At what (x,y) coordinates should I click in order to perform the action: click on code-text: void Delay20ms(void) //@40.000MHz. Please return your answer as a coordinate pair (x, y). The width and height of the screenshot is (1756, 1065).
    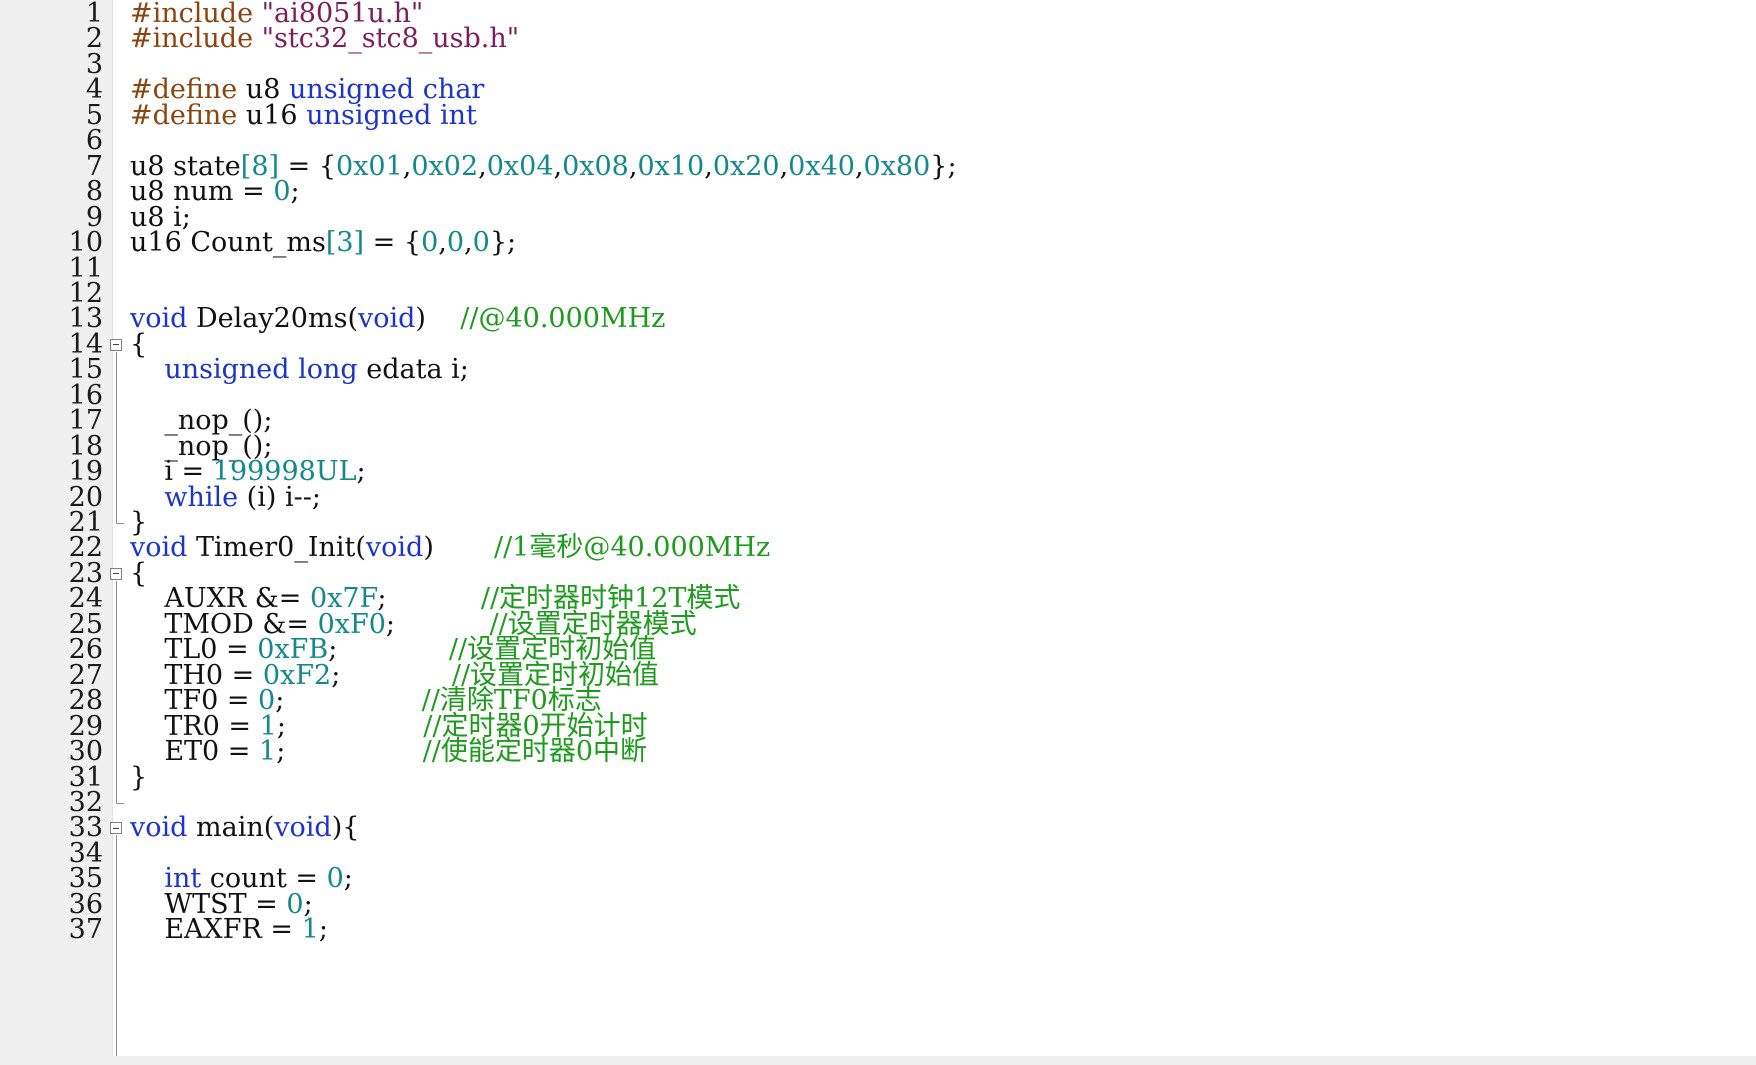
    Looking at the image, I should click on (397, 319).